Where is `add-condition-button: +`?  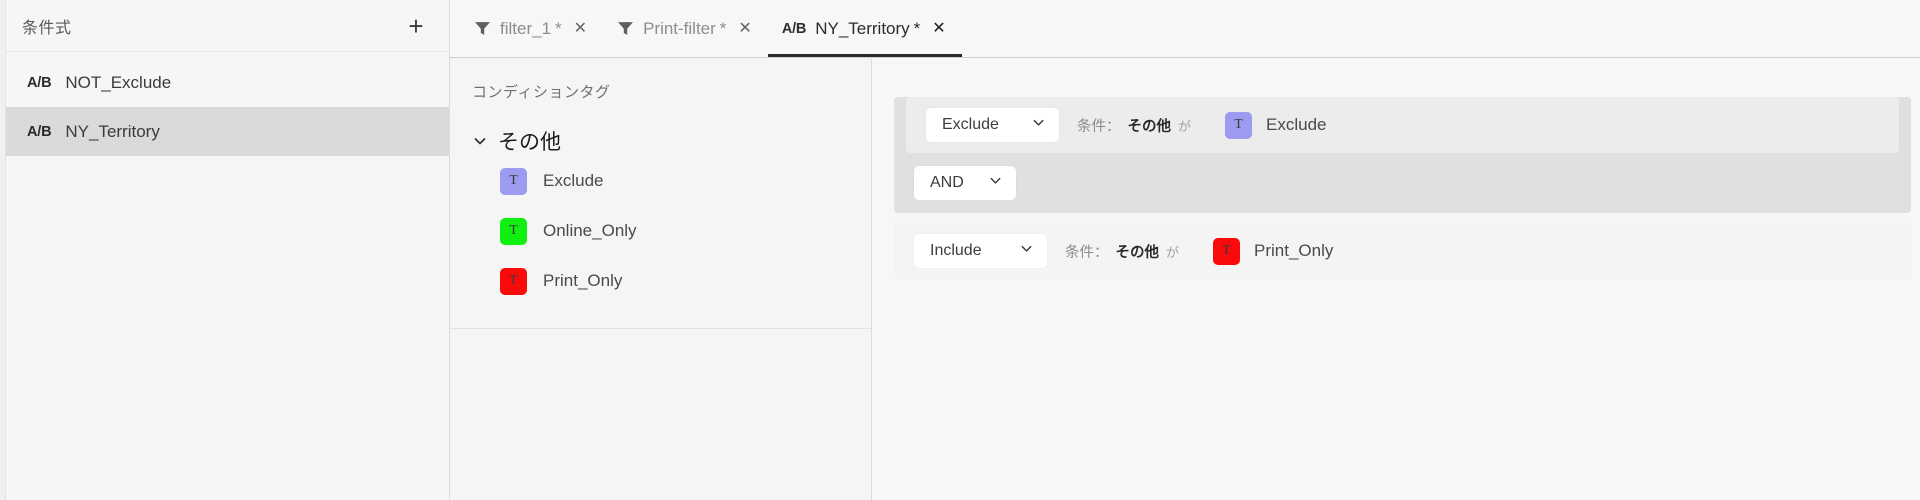
add-condition-button: + is located at coordinates (416, 26).